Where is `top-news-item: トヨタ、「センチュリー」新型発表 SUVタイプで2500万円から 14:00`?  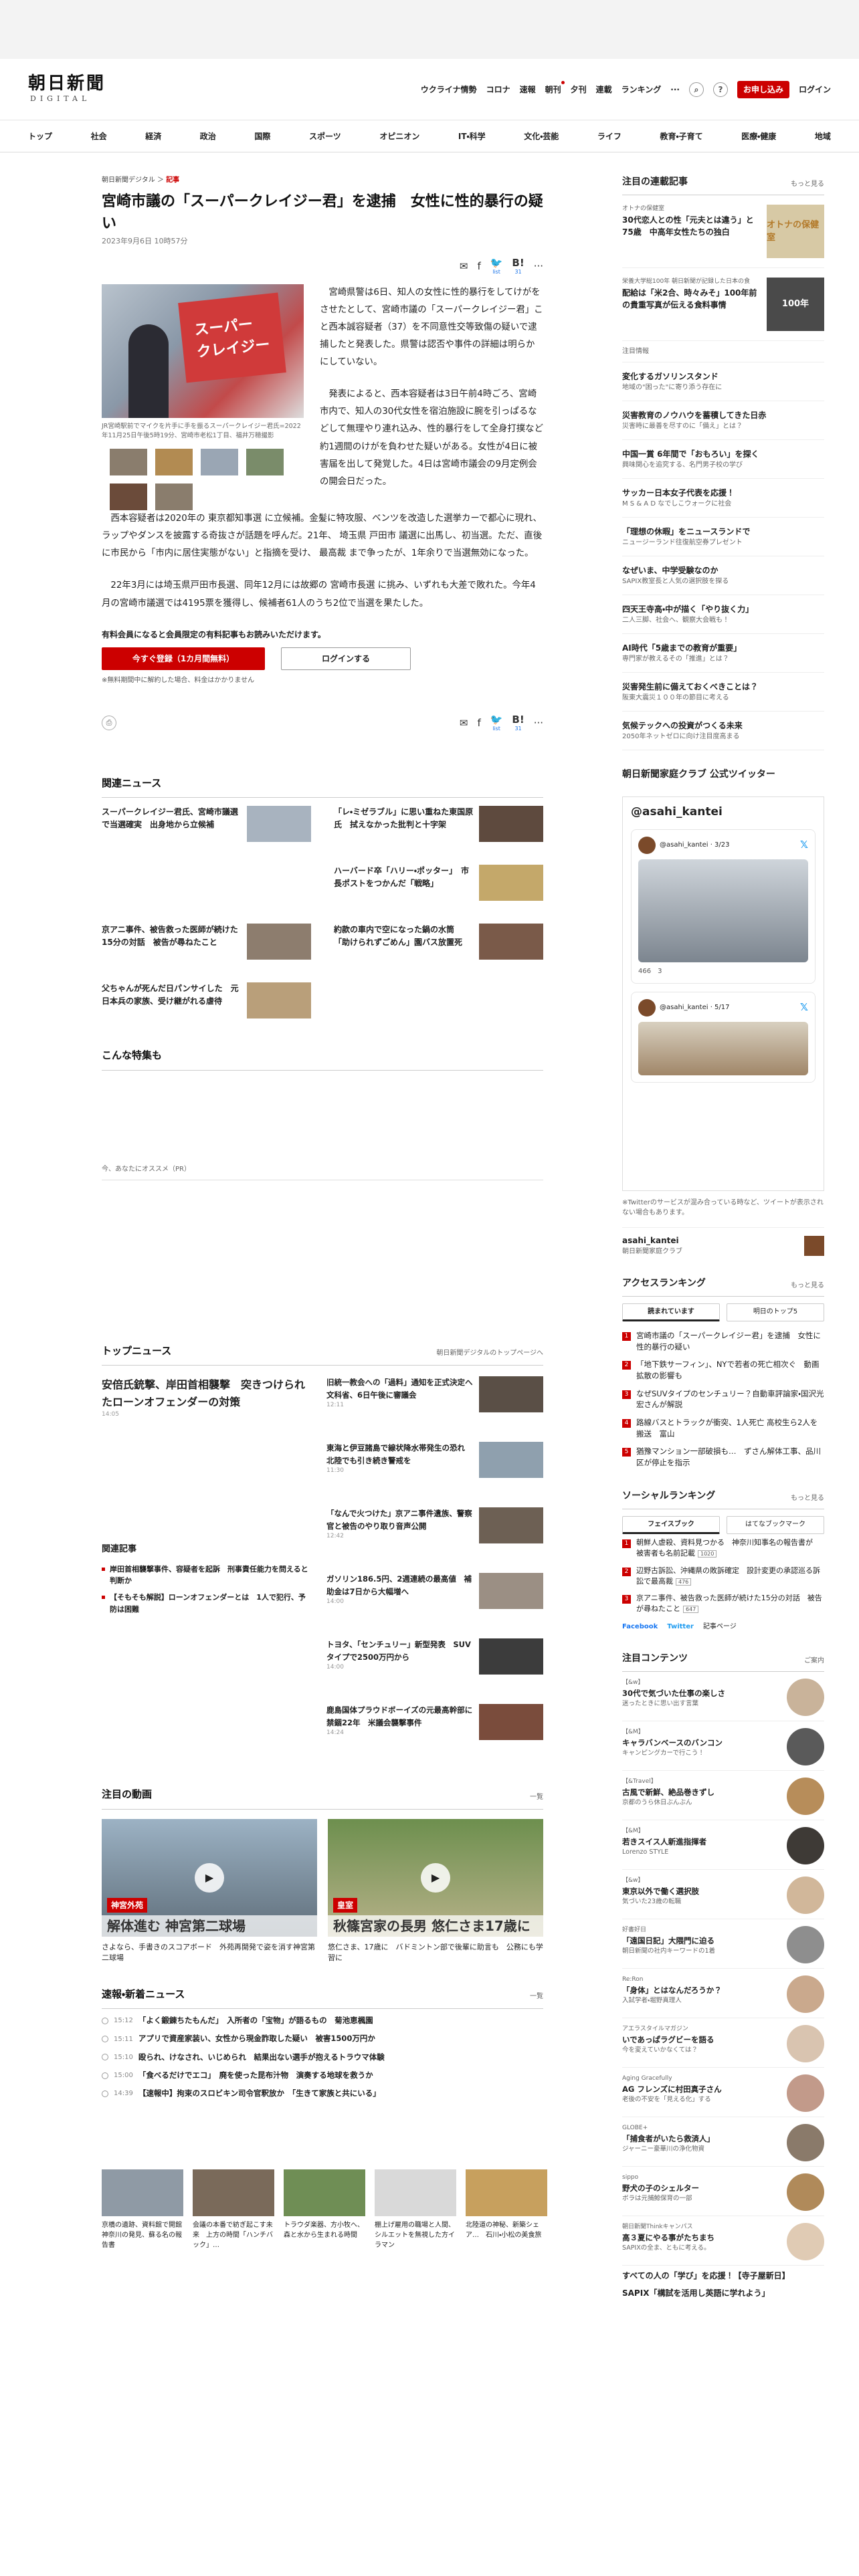 top-news-item: トヨタ、「センチュリー」新型発表 SUVタイプで2500万円から 14:00 is located at coordinates (434, 1668).